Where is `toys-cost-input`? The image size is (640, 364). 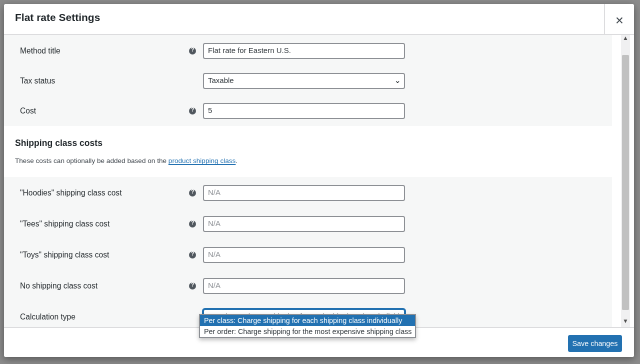 toys-cost-input is located at coordinates (304, 254).